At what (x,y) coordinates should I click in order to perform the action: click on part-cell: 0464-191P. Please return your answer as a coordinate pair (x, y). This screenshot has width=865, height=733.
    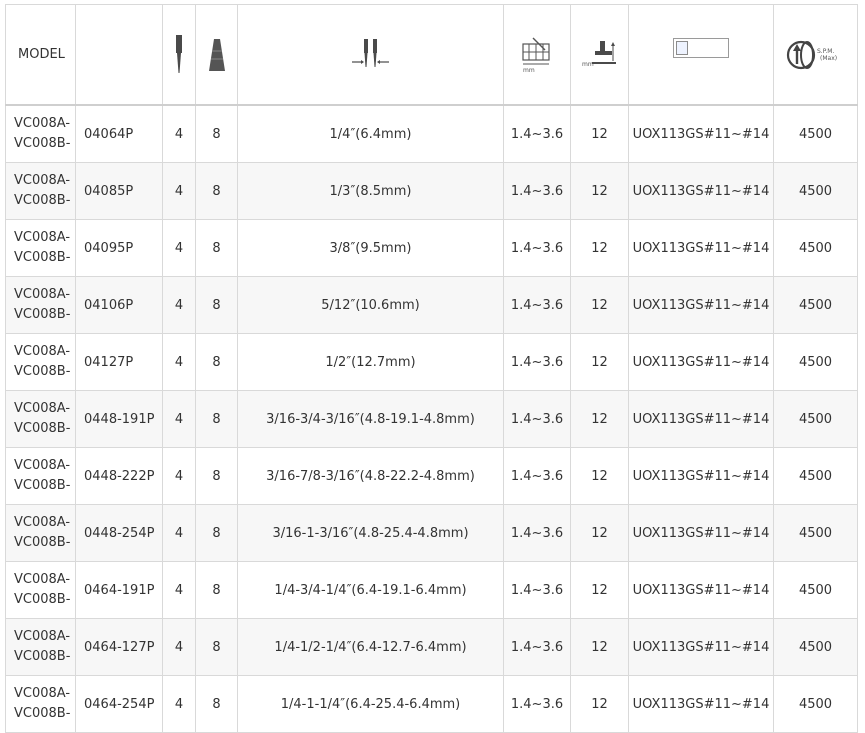
    Looking at the image, I should click on (119, 590).